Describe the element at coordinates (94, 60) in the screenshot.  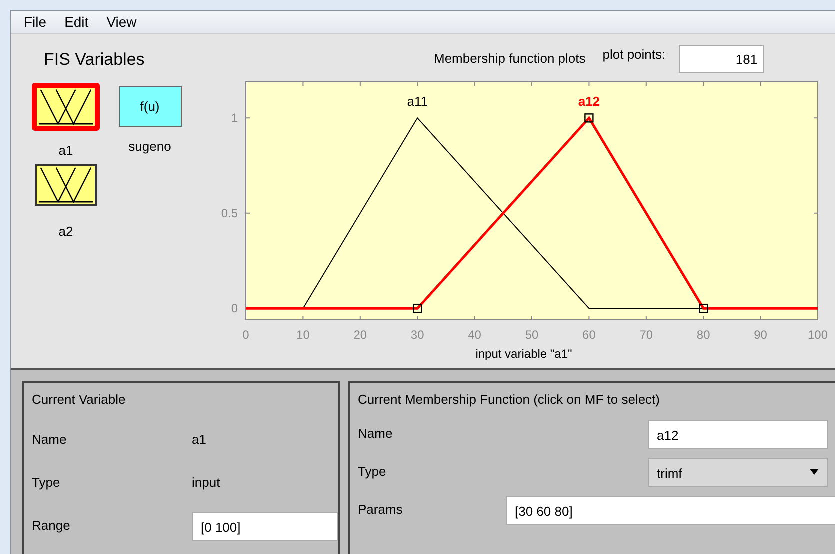
I see `section-title: FIS Variables` at that location.